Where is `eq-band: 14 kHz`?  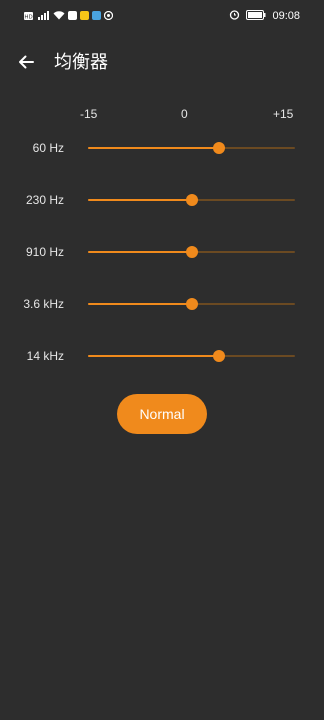
eq-band: 14 kHz is located at coordinates (162, 356).